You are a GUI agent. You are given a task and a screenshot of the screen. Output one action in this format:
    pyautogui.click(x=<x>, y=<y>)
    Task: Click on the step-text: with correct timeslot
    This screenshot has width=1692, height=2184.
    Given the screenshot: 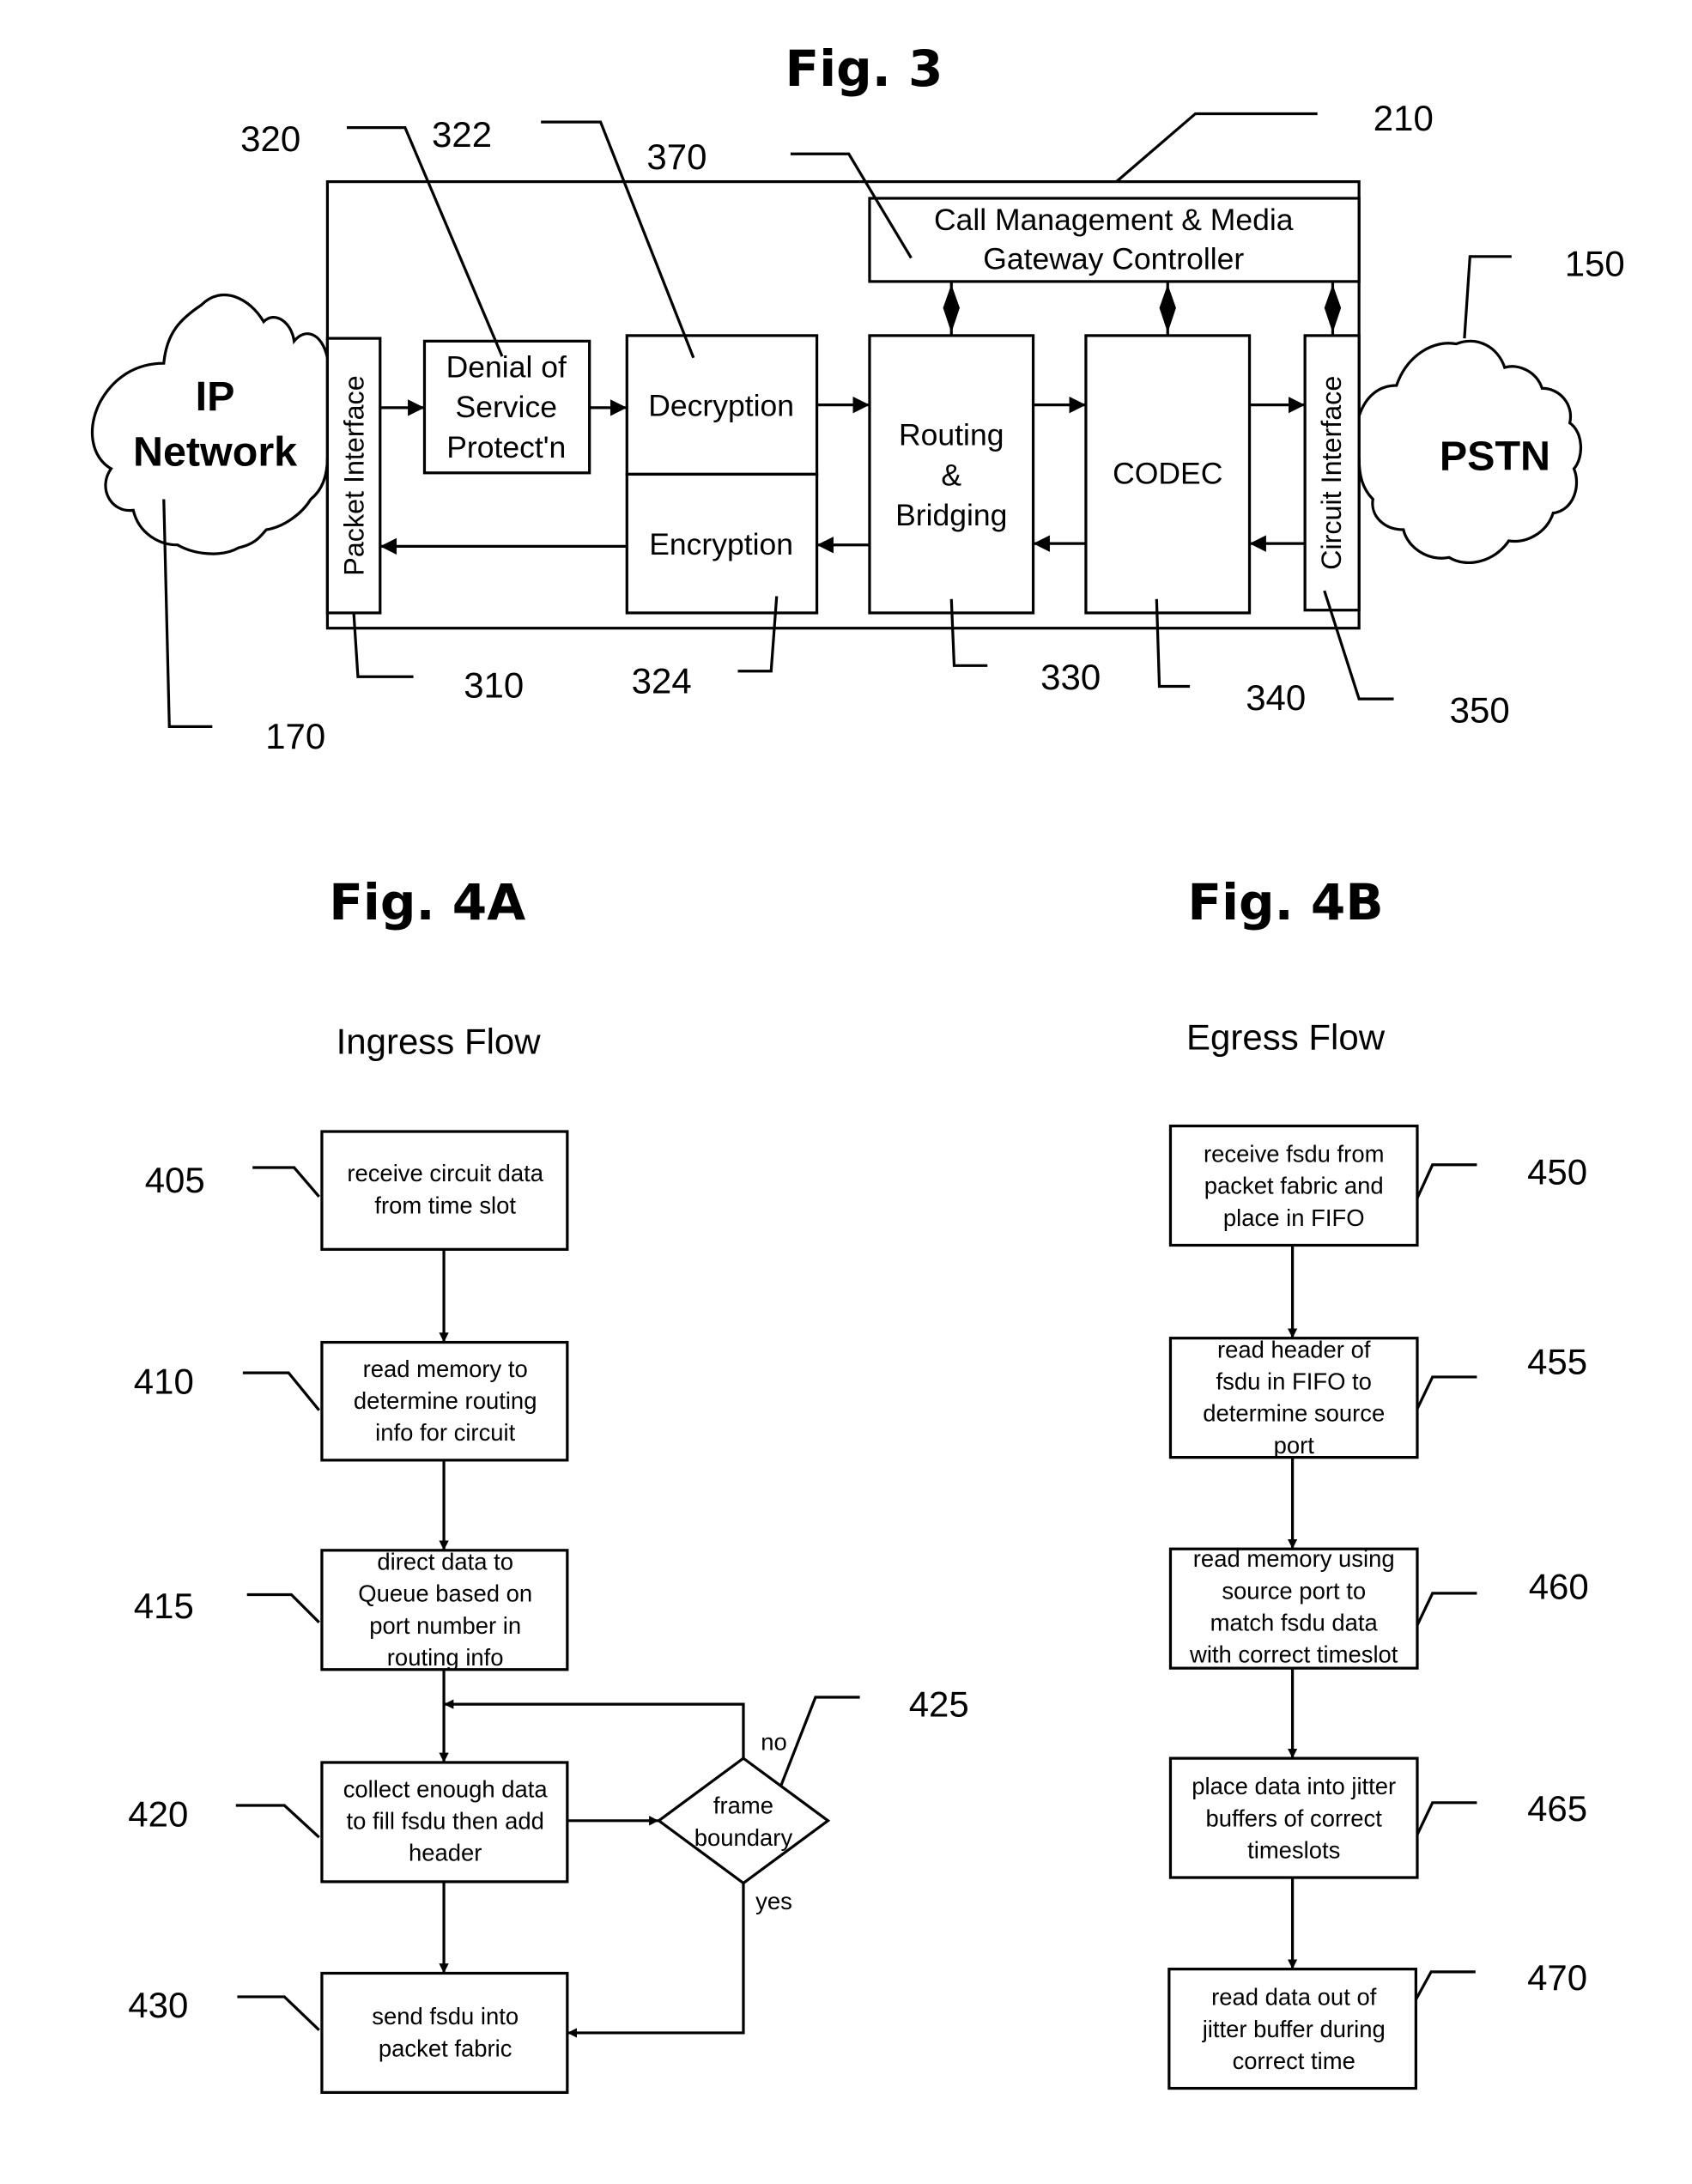 What is the action you would take?
    pyautogui.click(x=1293, y=1655)
    